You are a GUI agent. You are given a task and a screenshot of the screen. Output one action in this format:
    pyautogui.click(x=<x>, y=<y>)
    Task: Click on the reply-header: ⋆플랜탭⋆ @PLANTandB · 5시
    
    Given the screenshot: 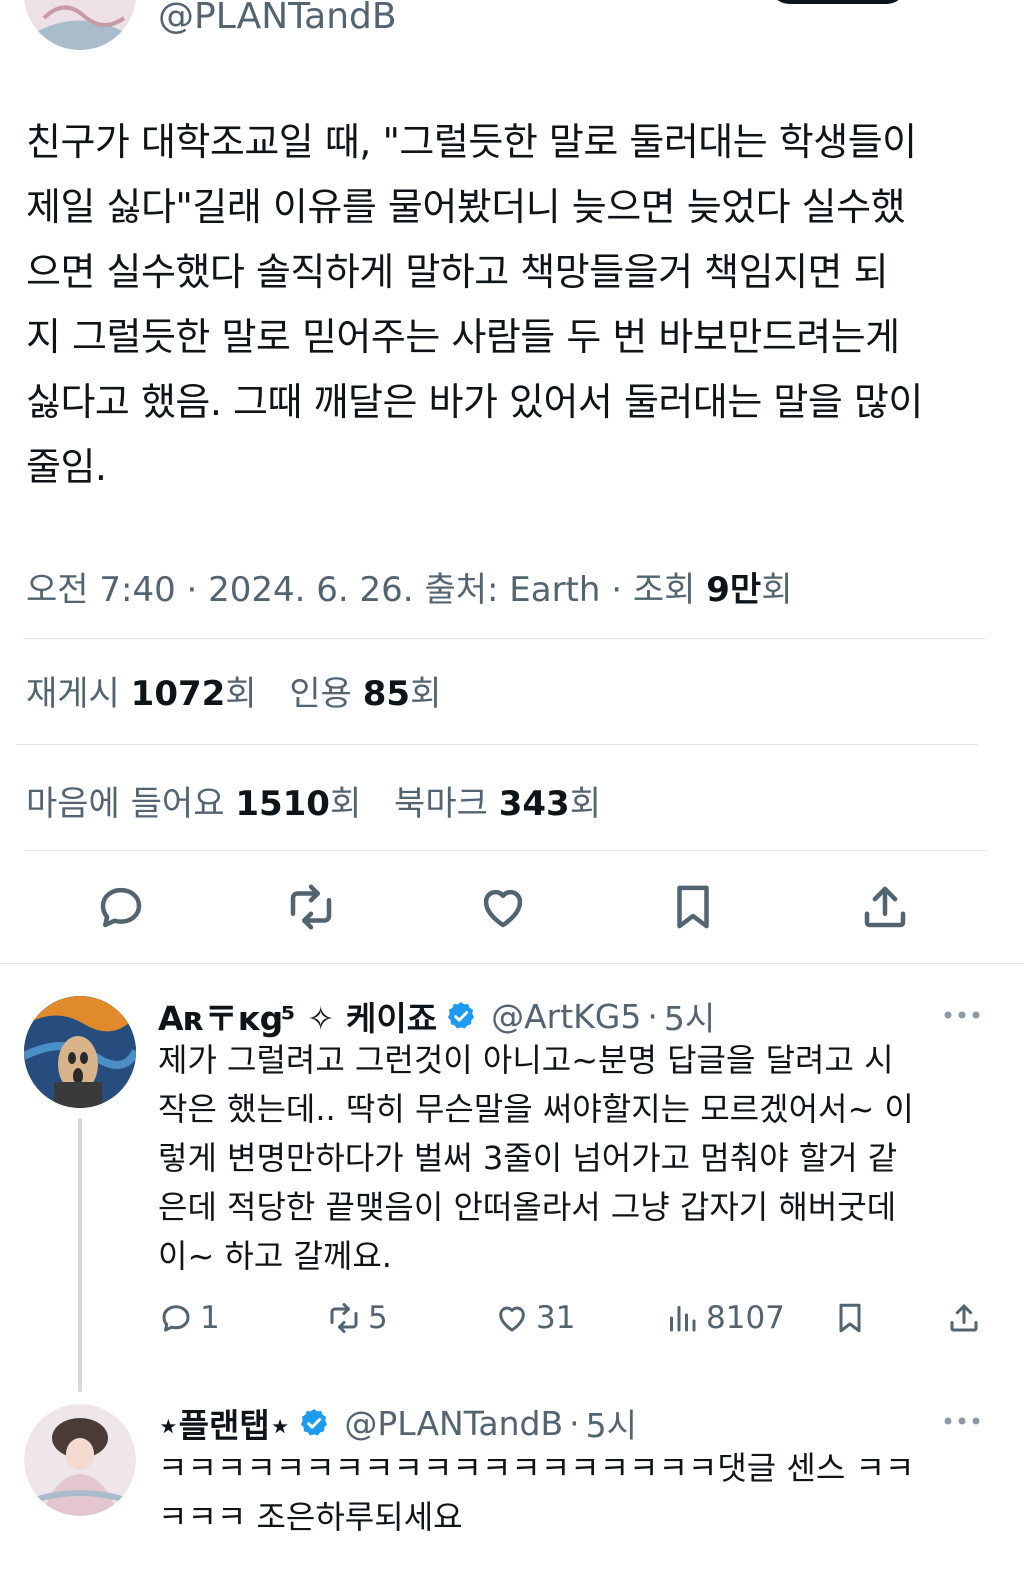 What is the action you would take?
    pyautogui.click(x=397, y=1423)
    